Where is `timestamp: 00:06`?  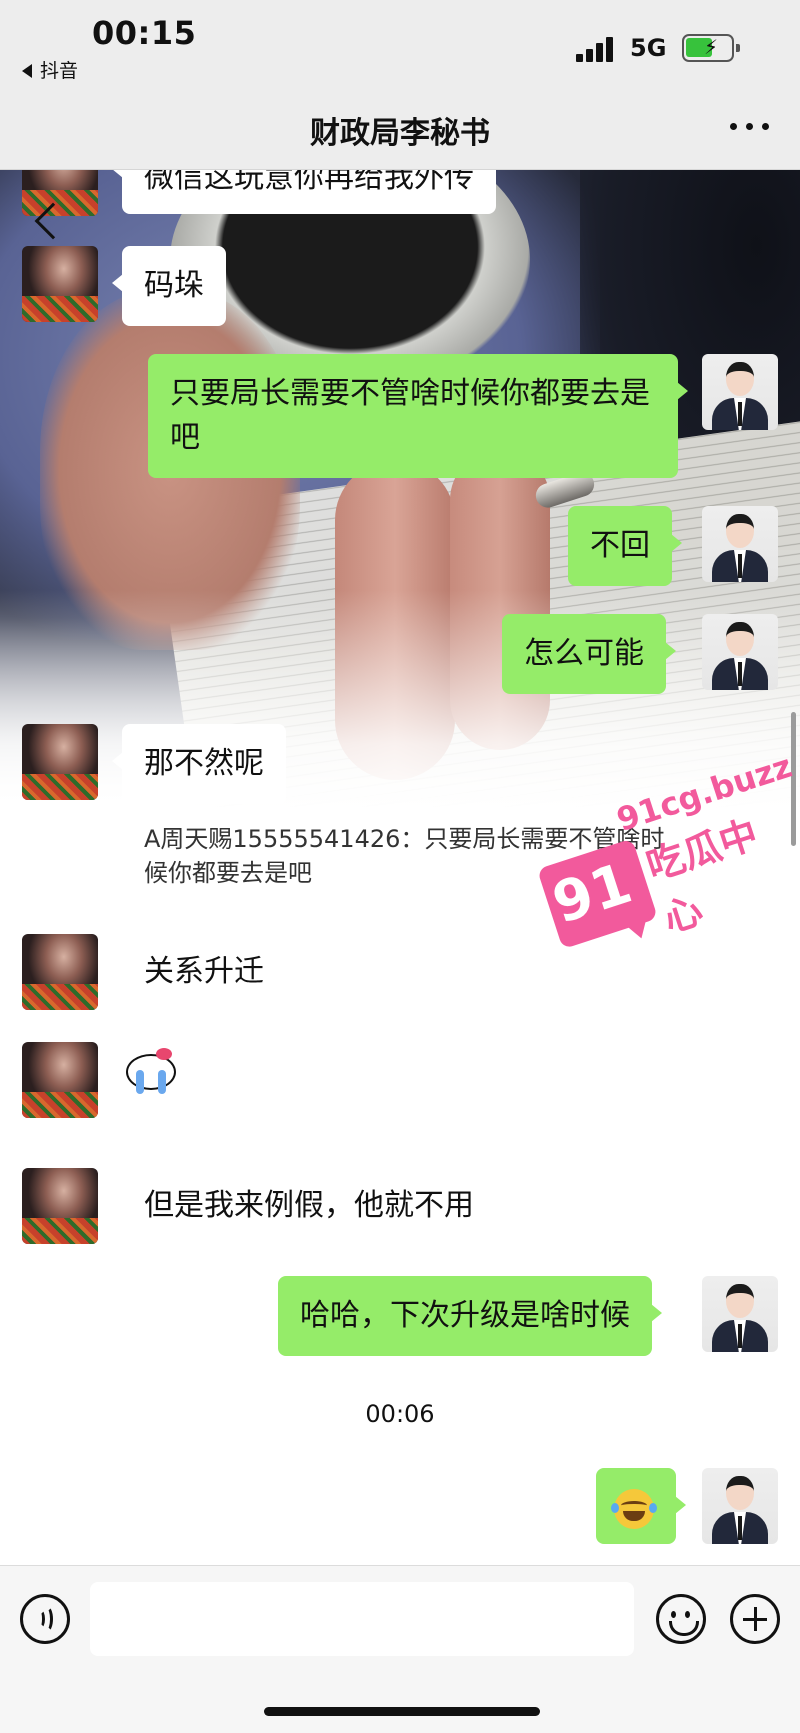 timestamp: 00:06 is located at coordinates (400, 1414).